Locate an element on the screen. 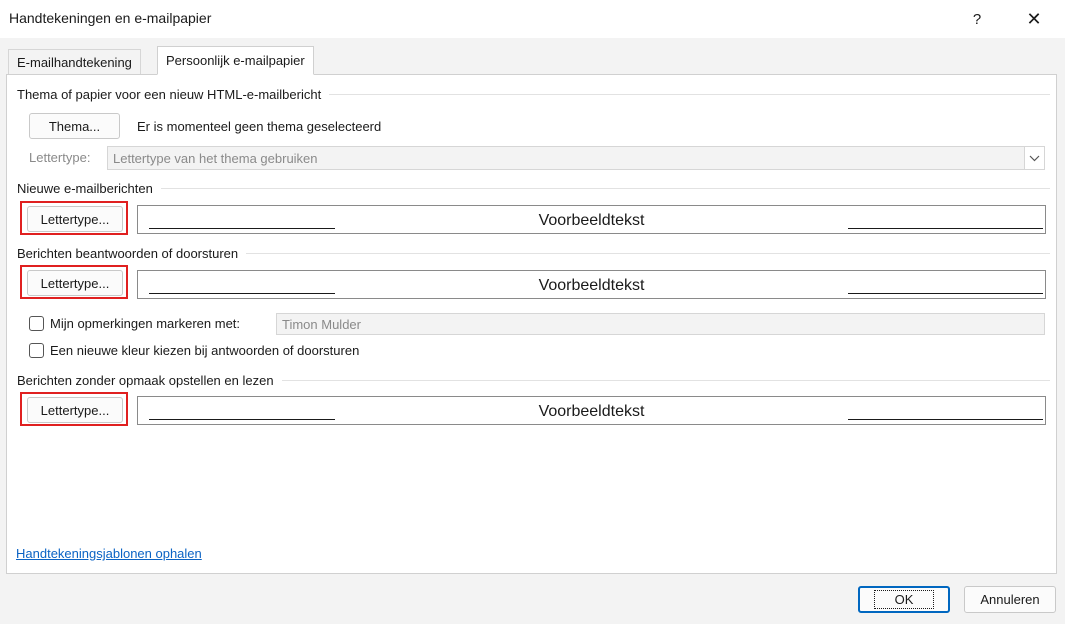 The width and height of the screenshot is (1065, 624). new-color-checkbox is located at coordinates (36, 350).